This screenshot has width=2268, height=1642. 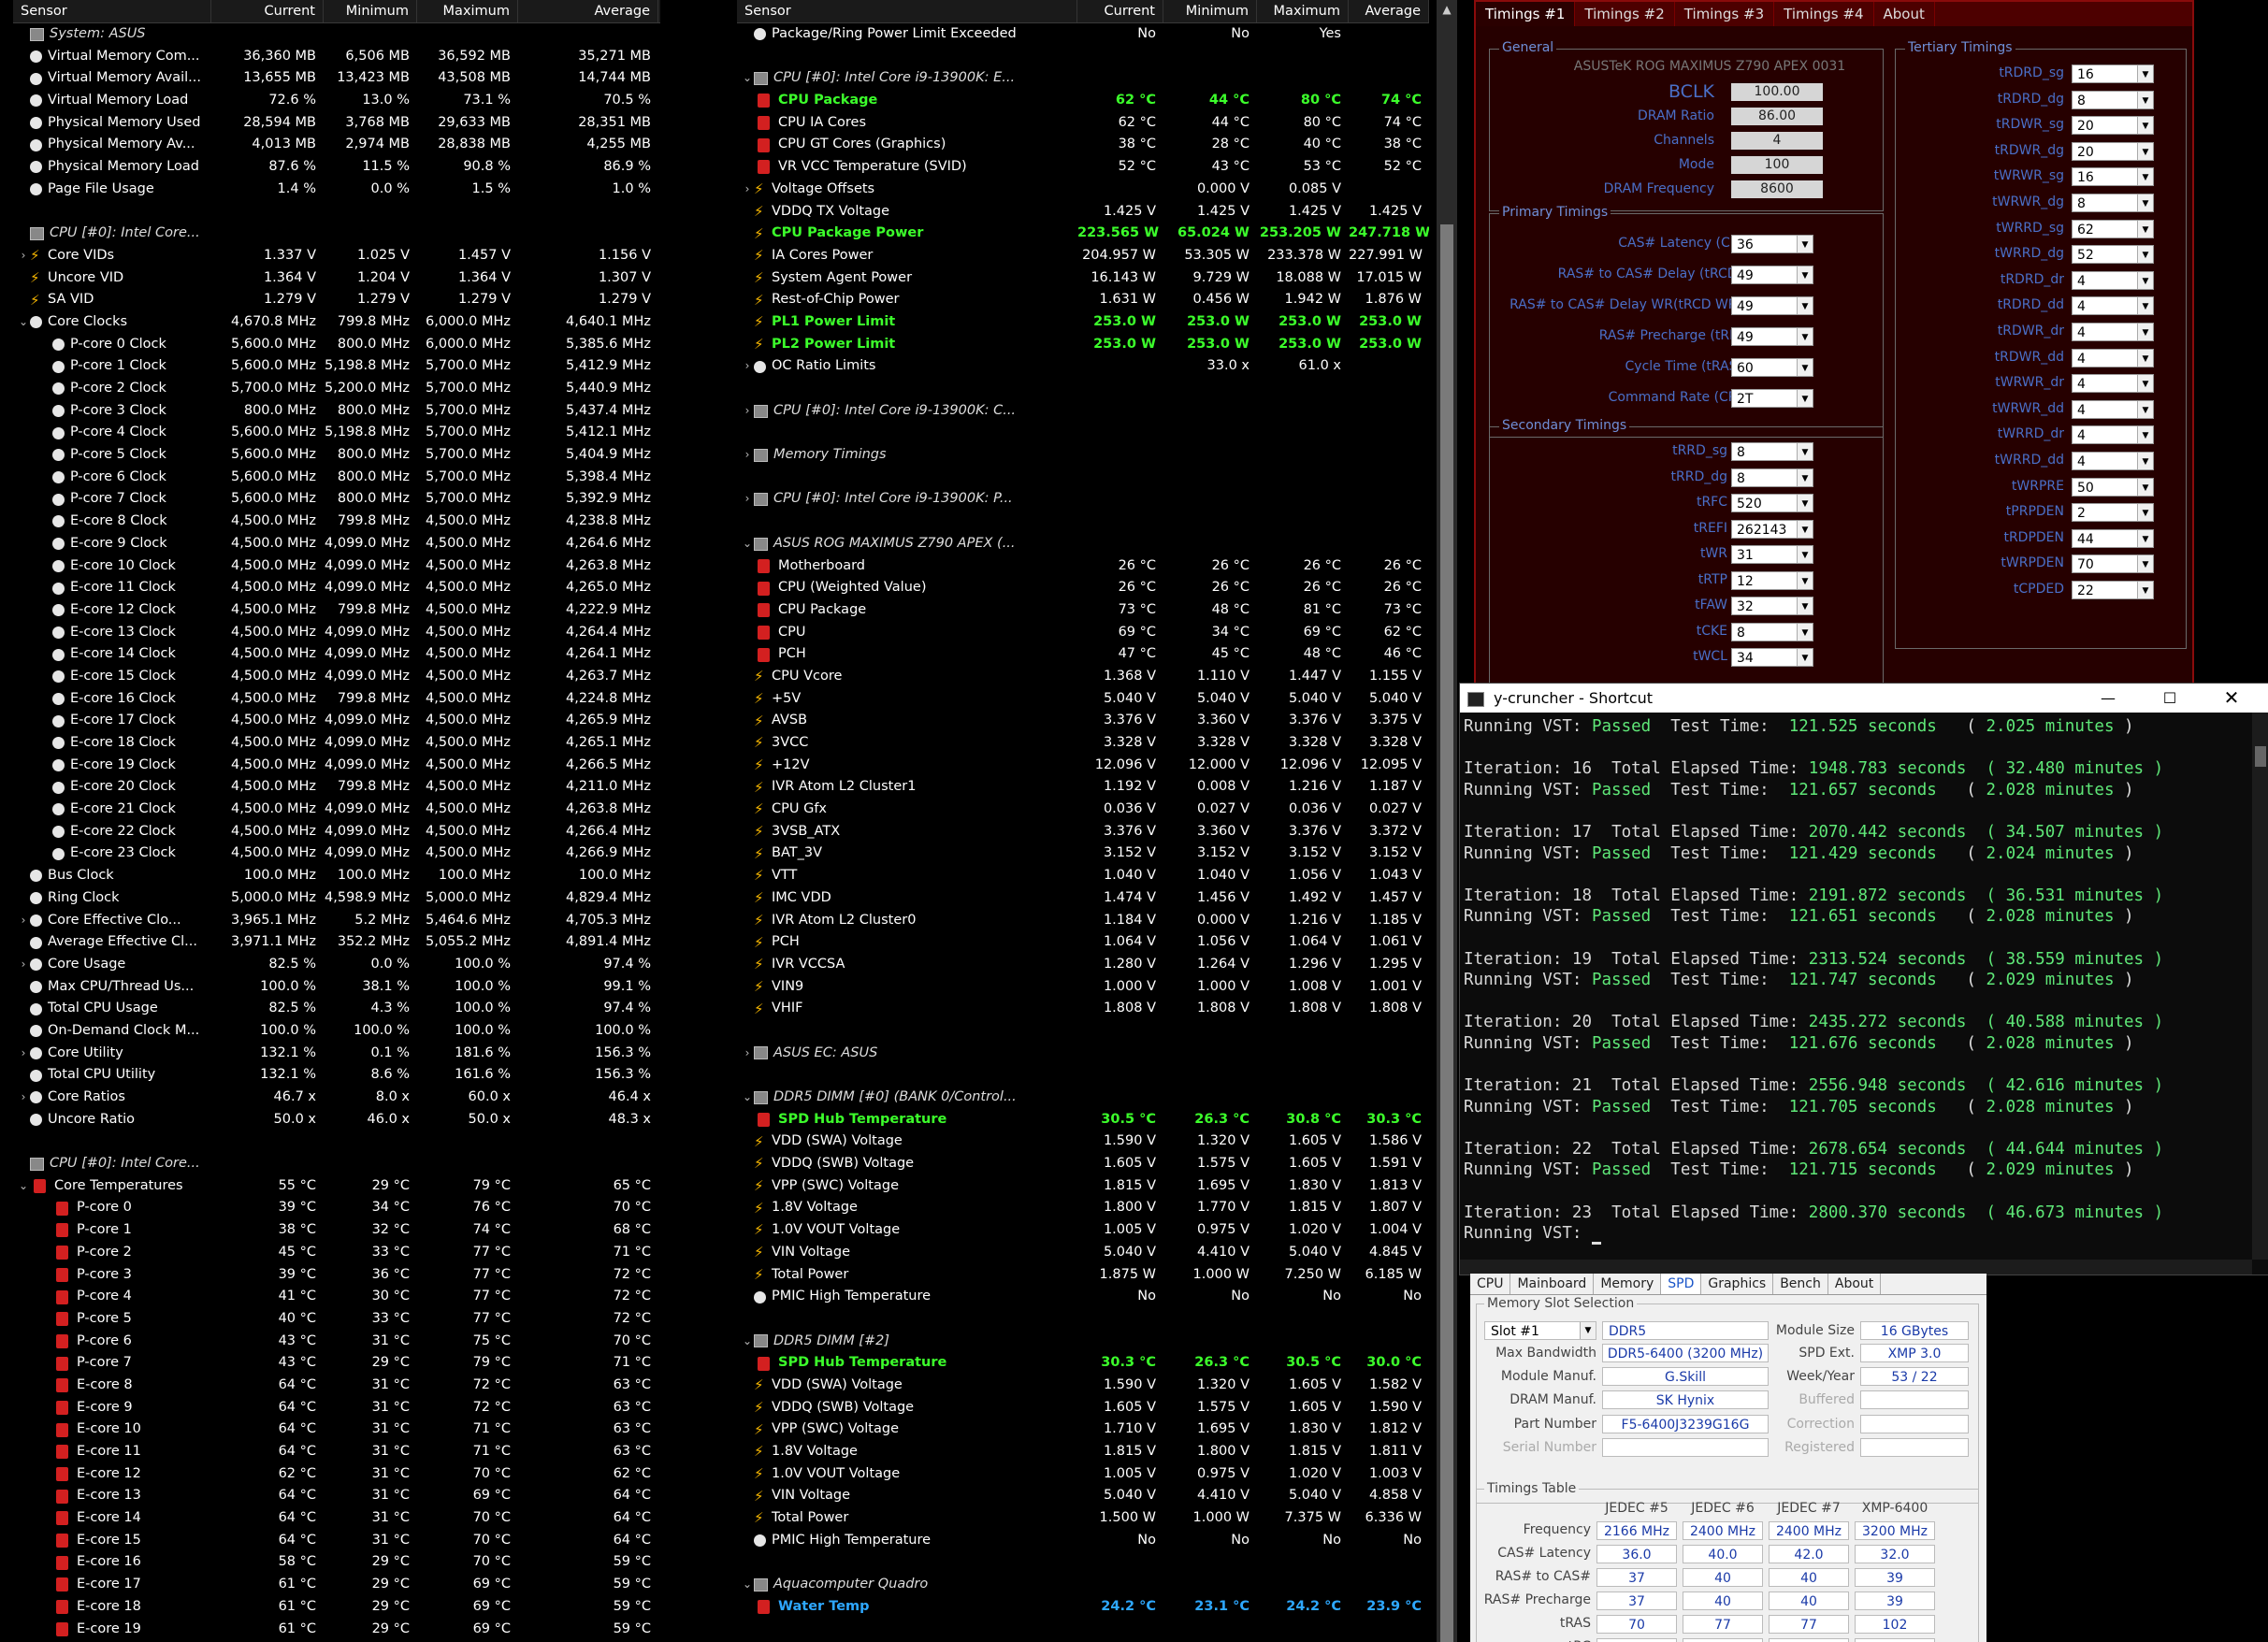 I want to click on sensor-row: ⚡ VIN9 1.000 V 1.000 V 1.008 V 1.001 V, so click(x=1083, y=987).